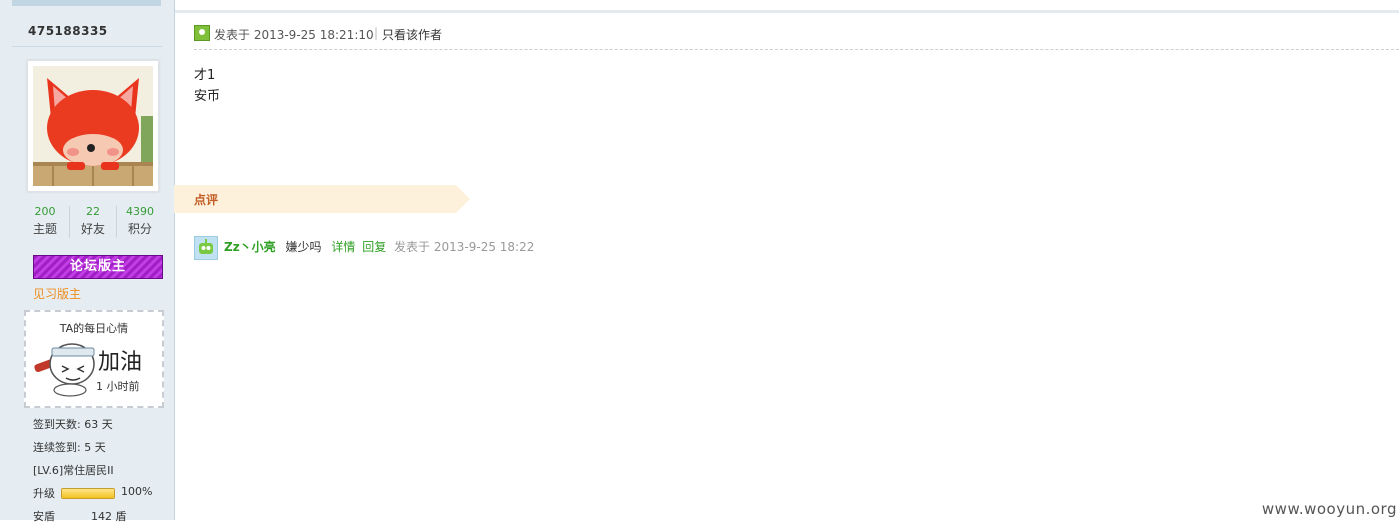  What do you see at coordinates (140, 211) in the screenshot?
I see `stat-points-value: 4390` at bounding box center [140, 211].